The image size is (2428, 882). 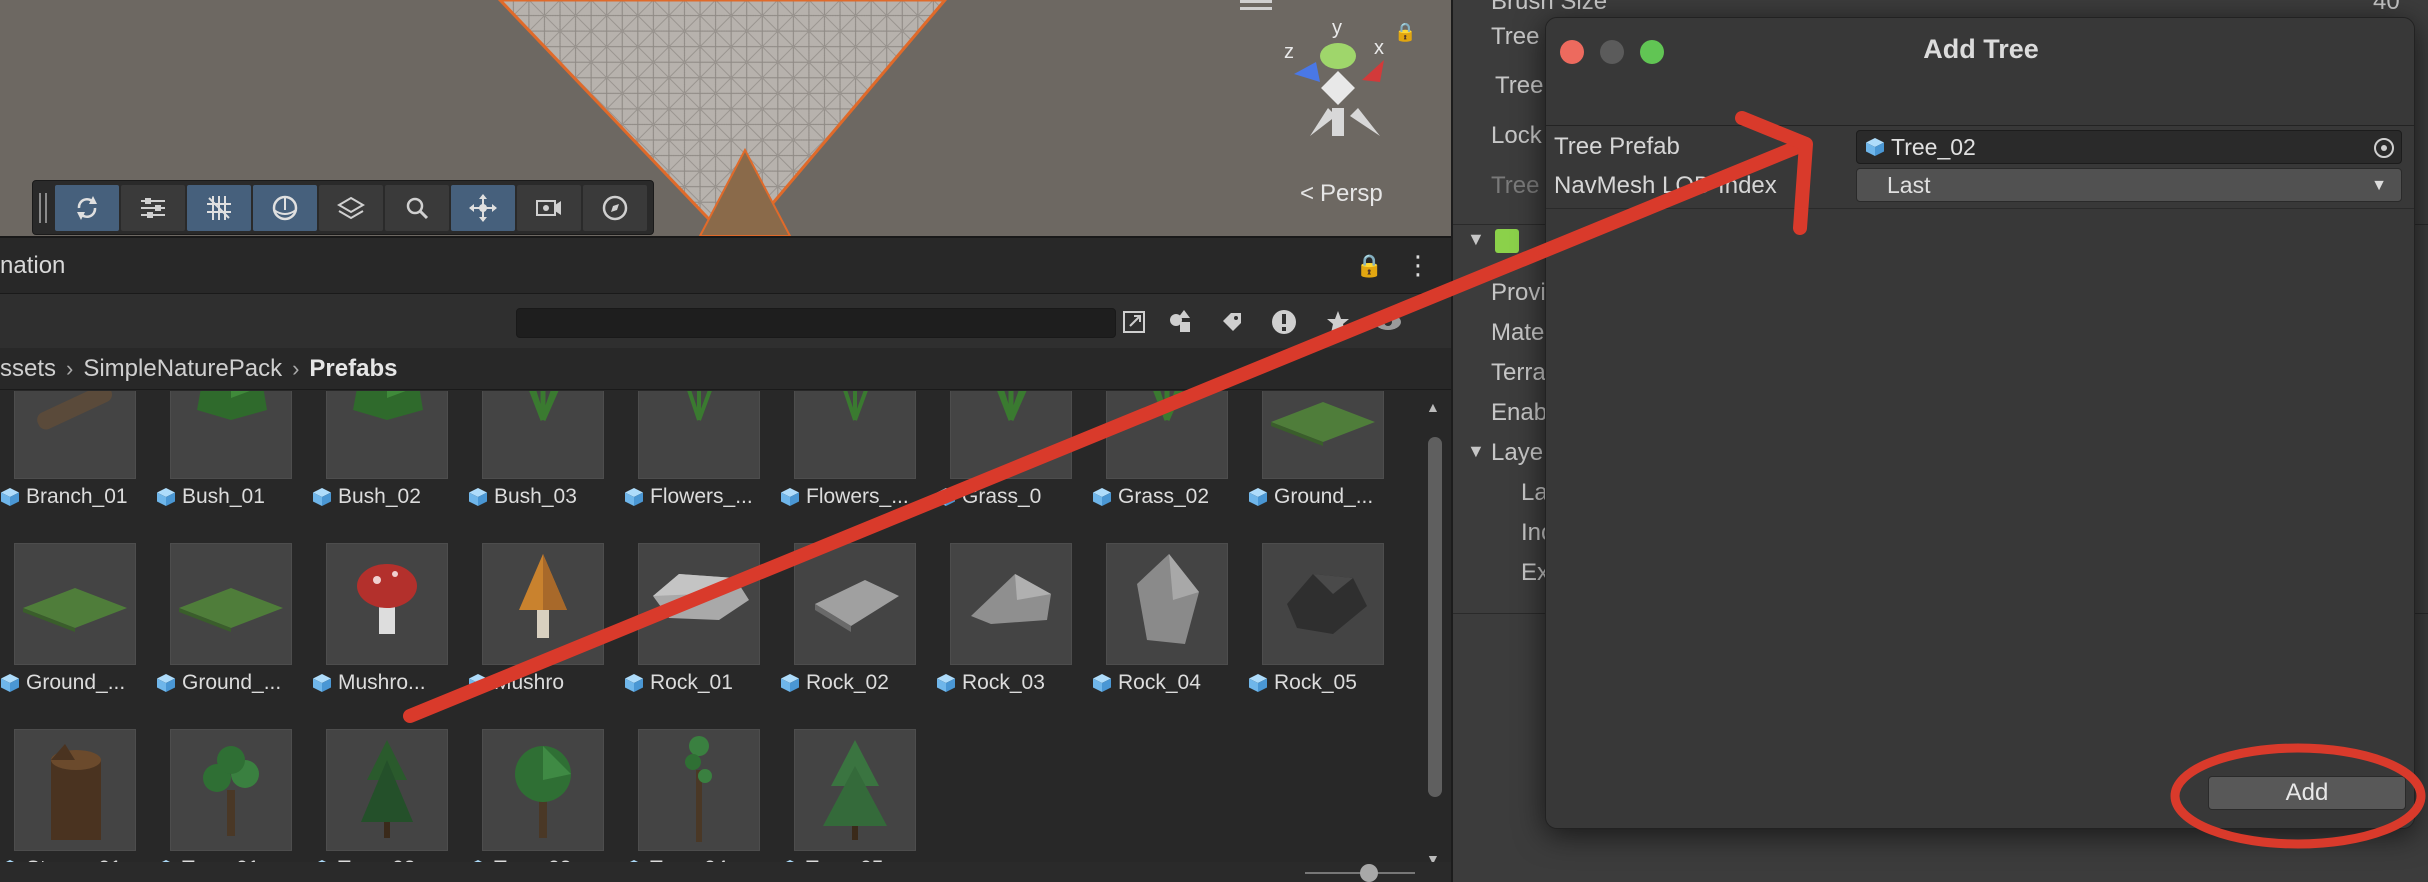 I want to click on breadcrumb-root: ssets, so click(x=28, y=369).